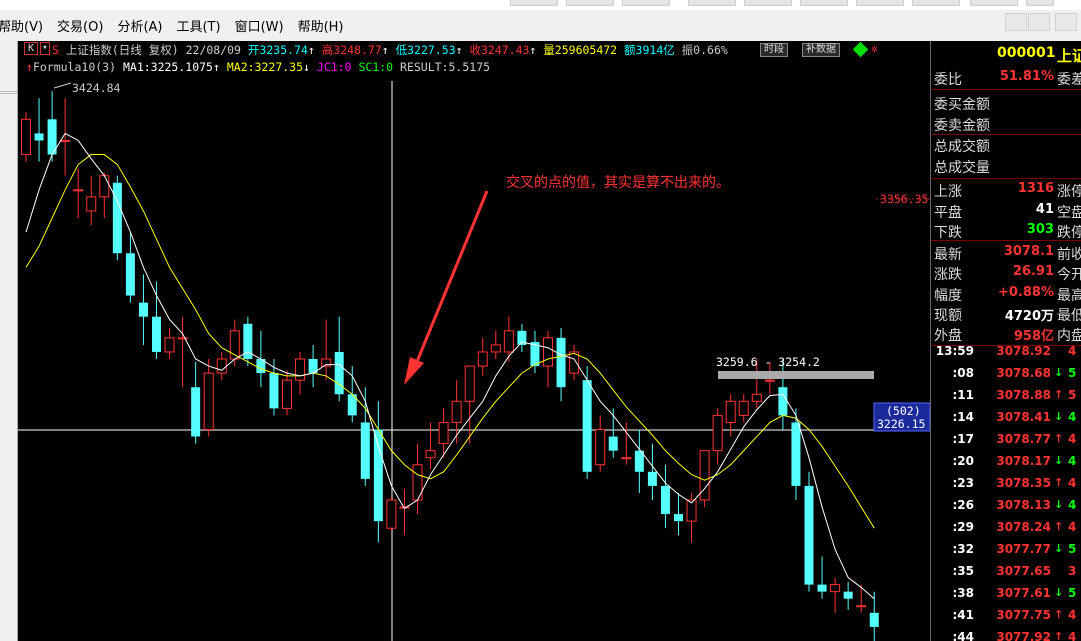  What do you see at coordinates (31, 48) in the screenshot?
I see `kline-mode-button: K` at bounding box center [31, 48].